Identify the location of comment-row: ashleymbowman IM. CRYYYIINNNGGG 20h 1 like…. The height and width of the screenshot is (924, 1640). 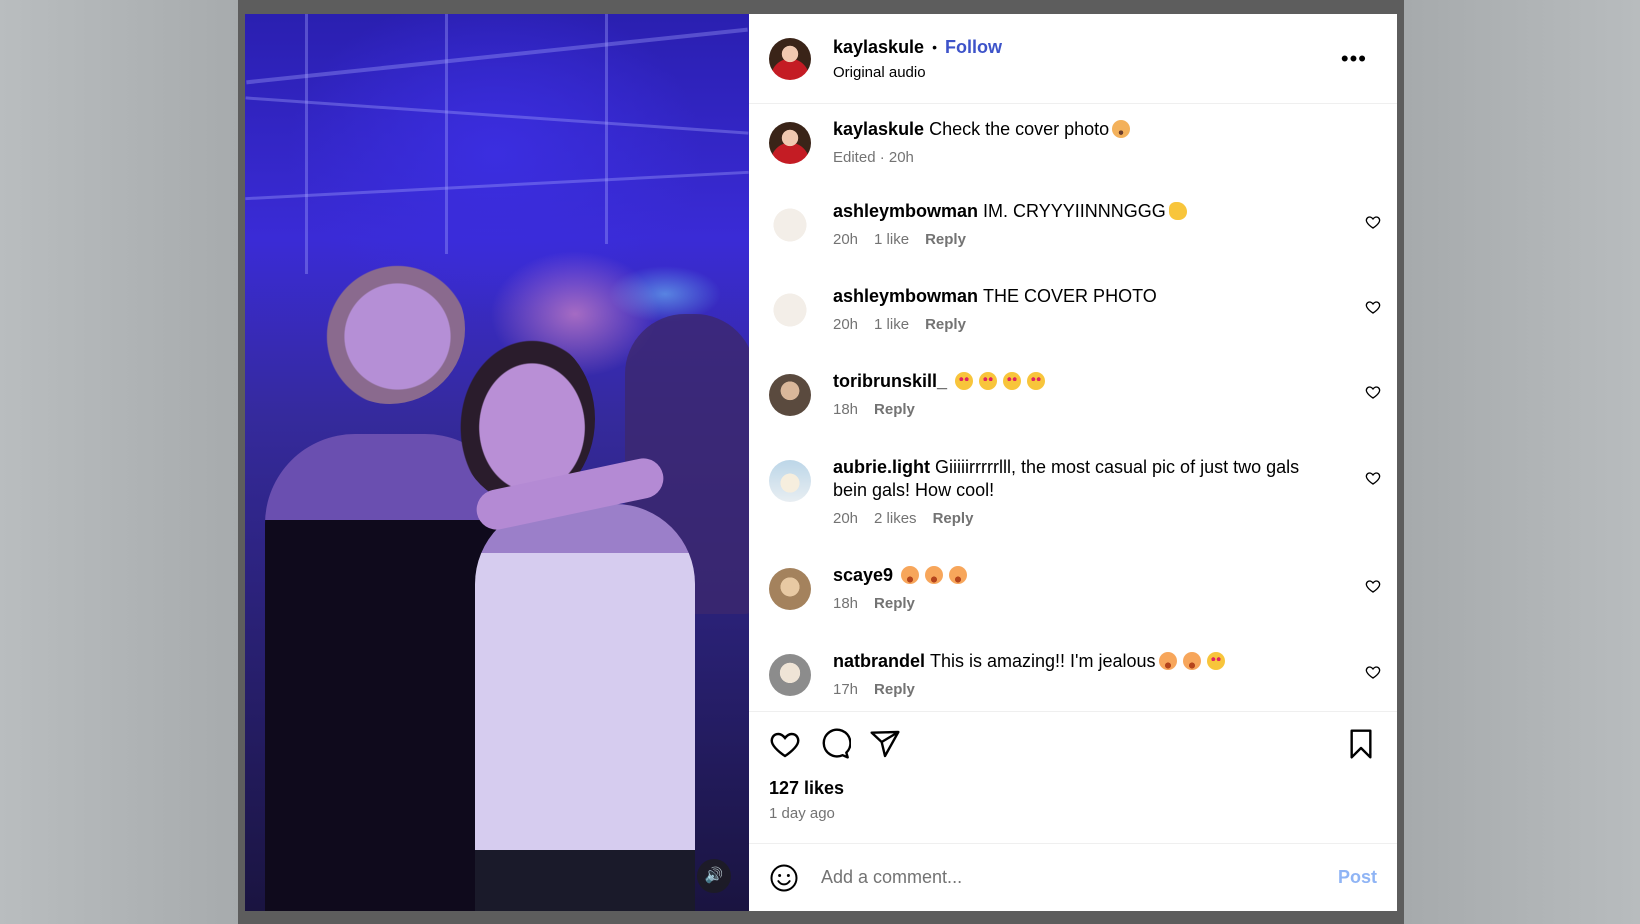
(1073, 242).